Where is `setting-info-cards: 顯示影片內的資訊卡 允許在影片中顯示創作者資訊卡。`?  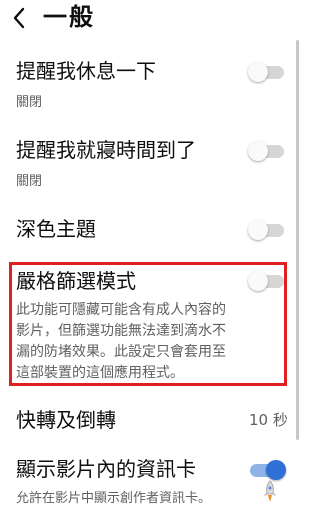
setting-info-cards: 顯示影片內的資訊卡 允許在影片中顯示創作者資訊卡。 is located at coordinates (148, 478).